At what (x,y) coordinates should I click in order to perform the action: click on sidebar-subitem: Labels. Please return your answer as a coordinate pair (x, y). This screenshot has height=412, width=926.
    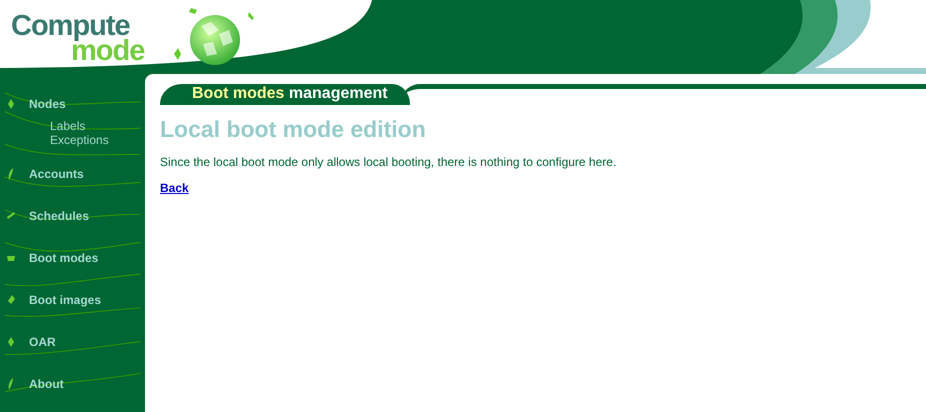
    Looking at the image, I should click on (68, 126).